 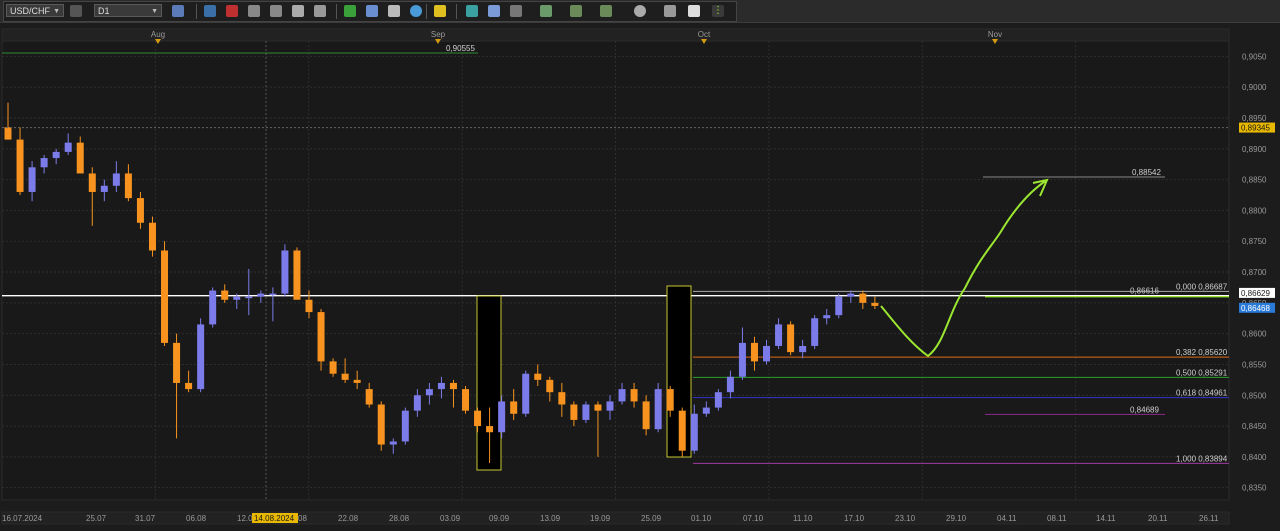 I want to click on line-tool-icon, so click(x=606, y=11).